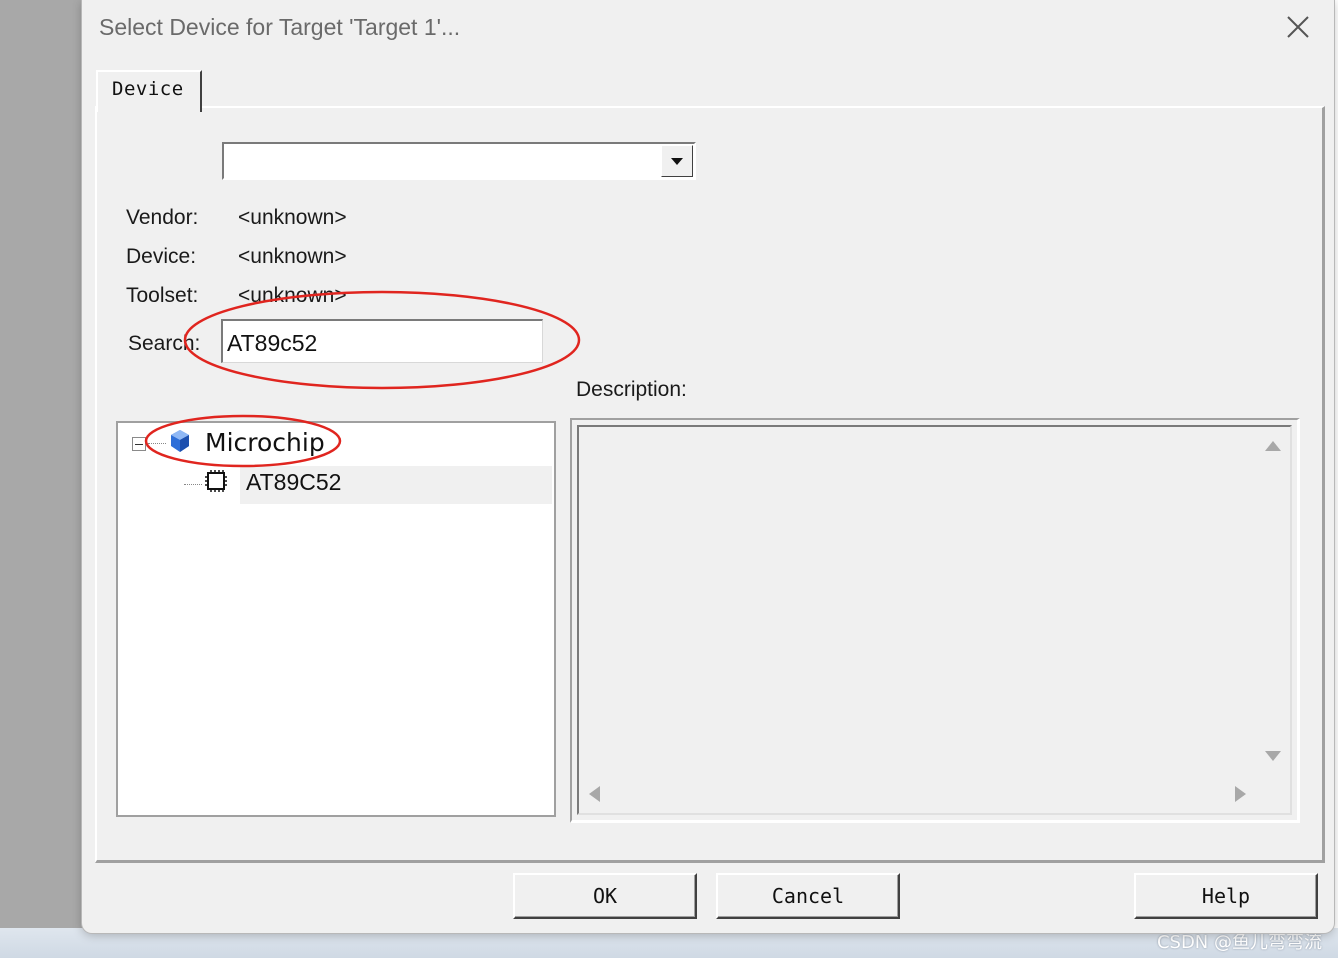 The width and height of the screenshot is (1338, 958). What do you see at coordinates (162, 217) in the screenshot?
I see `vendor-label: Vendor:` at bounding box center [162, 217].